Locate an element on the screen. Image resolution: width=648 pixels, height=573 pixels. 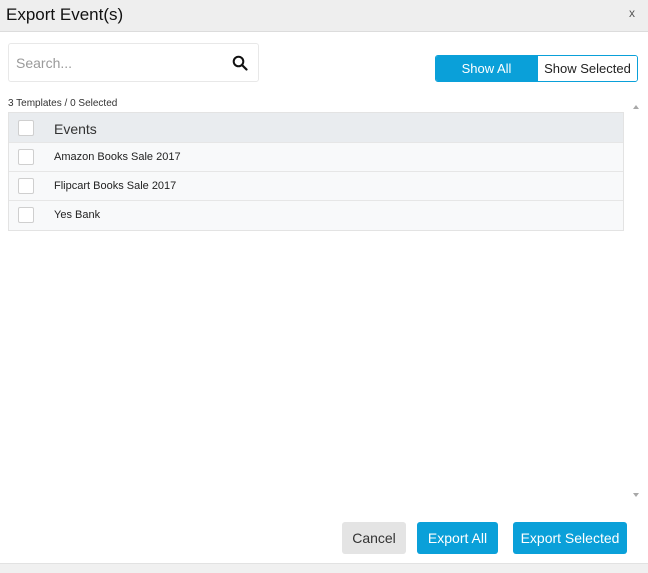
dialog-bottom-edge is located at coordinates (324, 568).